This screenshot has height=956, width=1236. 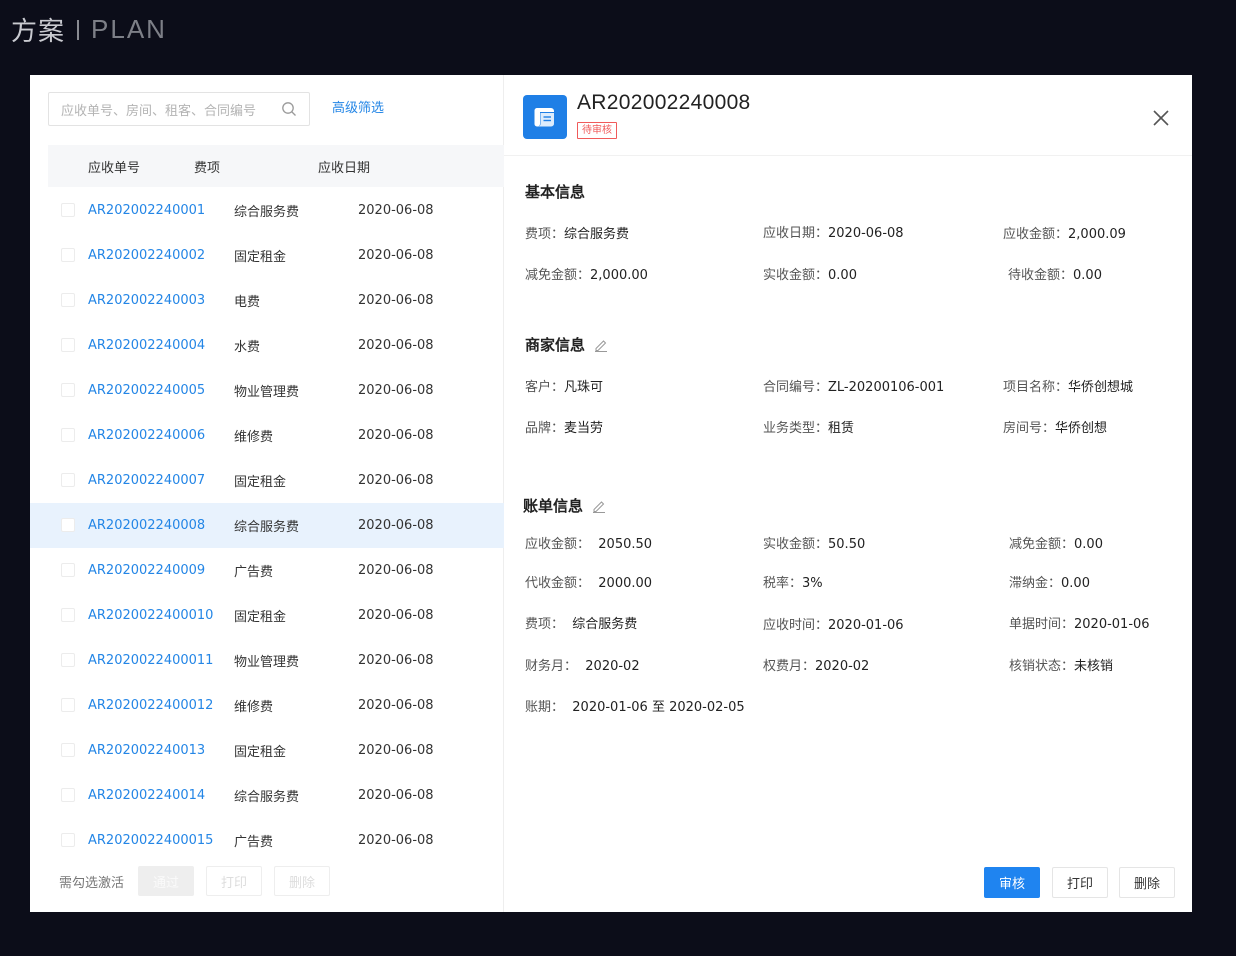 I want to click on field-fee: 费项：综合服务费, so click(x=577, y=234).